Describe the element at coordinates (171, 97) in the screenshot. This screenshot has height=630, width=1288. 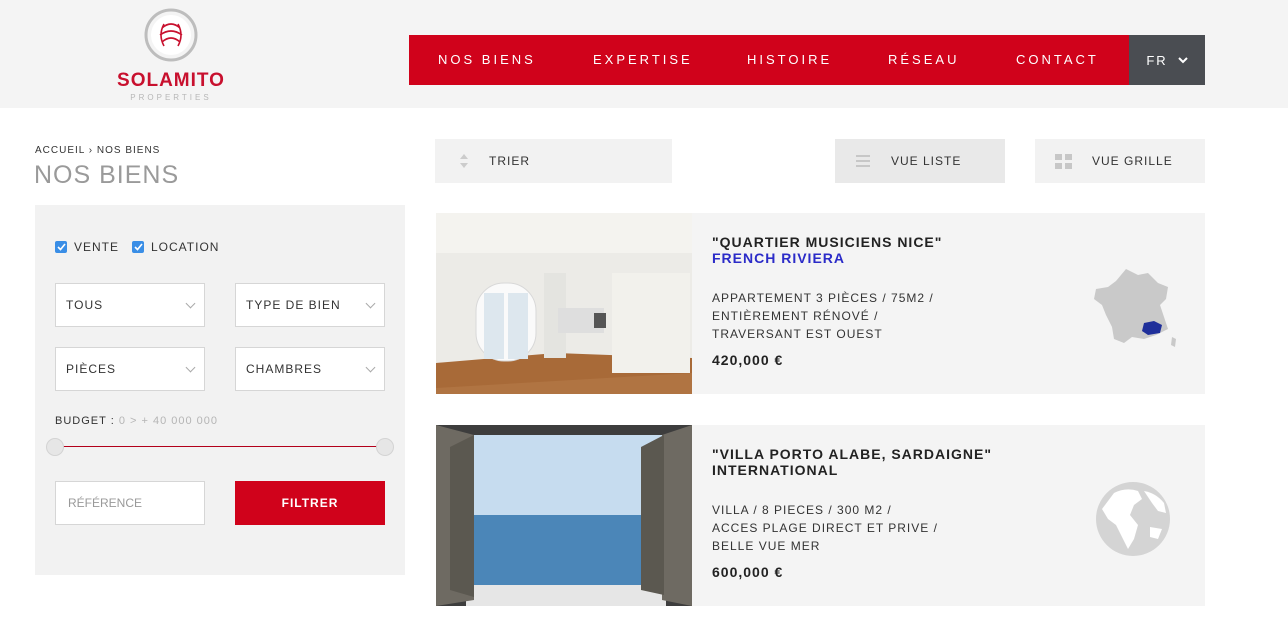
I see `brand-subtitle: PROPERTIES` at that location.